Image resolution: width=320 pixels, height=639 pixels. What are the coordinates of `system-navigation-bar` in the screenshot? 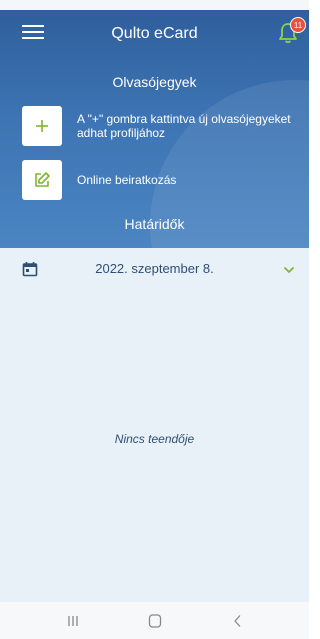 It's located at (154, 620).